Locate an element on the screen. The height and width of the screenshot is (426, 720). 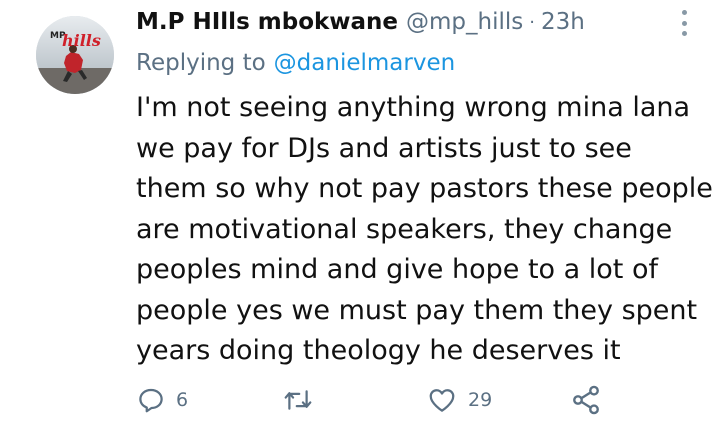
more-options-icon is located at coordinates (684, 23).